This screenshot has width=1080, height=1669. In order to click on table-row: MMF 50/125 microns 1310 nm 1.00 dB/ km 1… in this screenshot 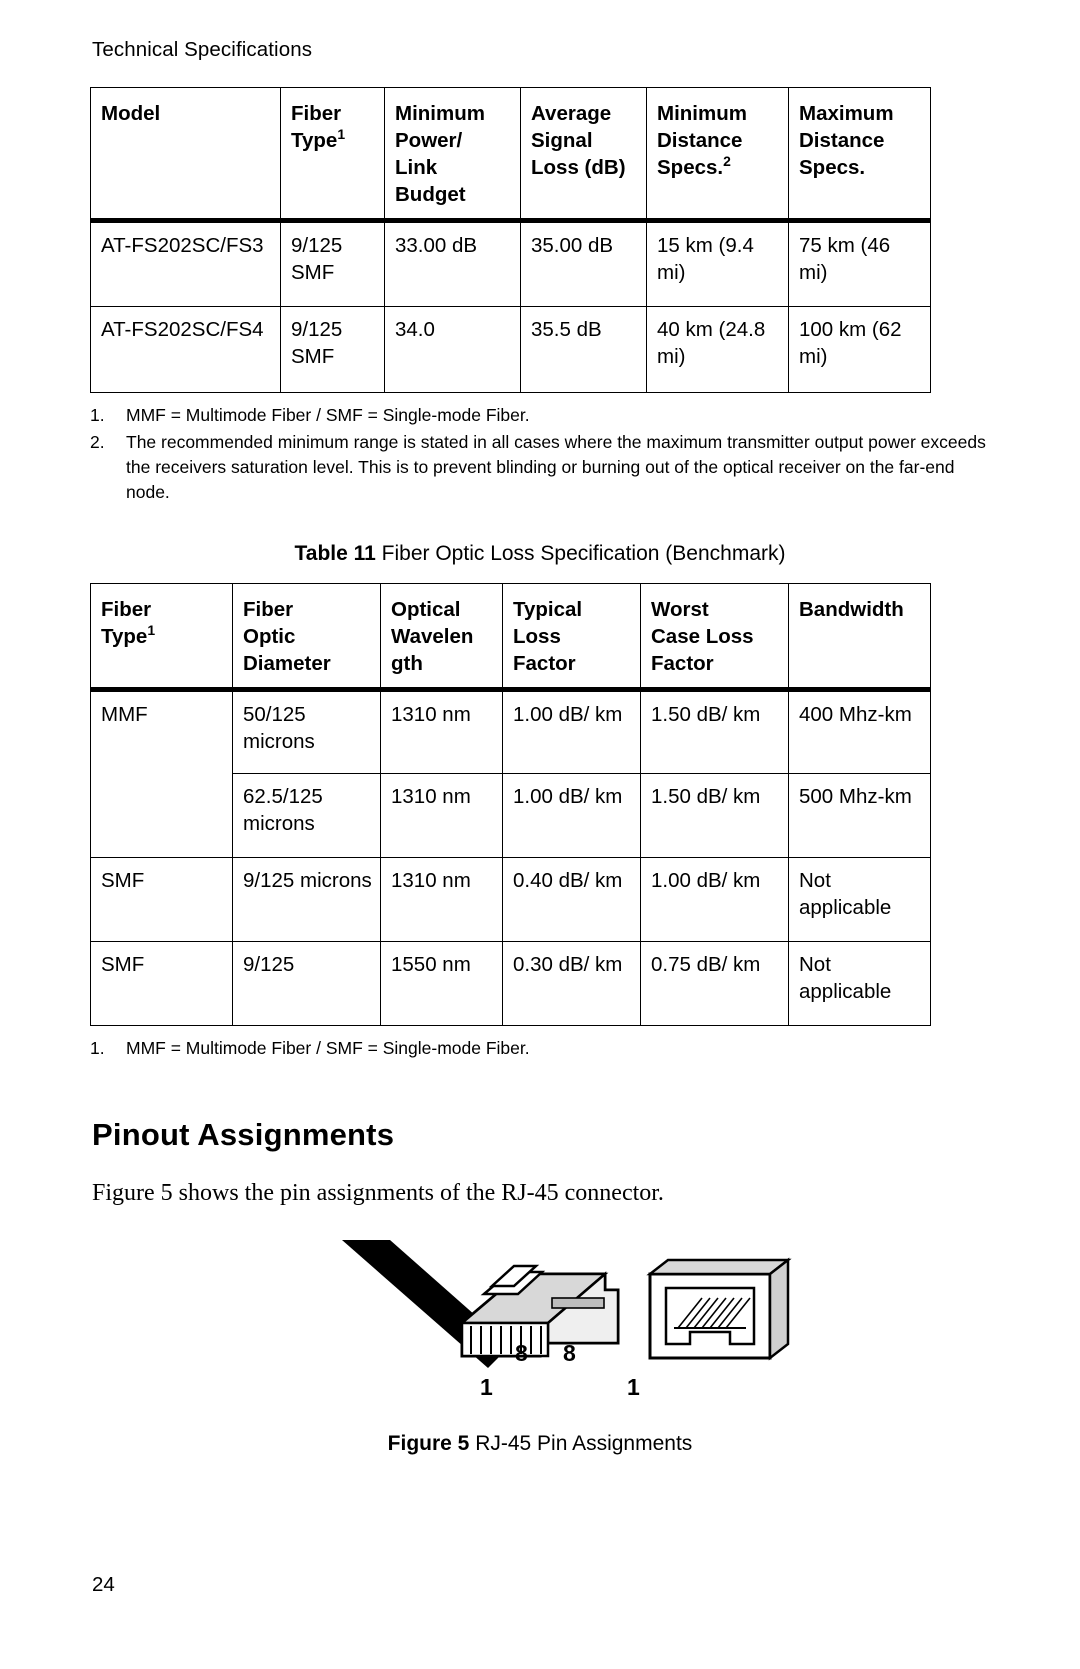, I will do `click(510, 731)`.